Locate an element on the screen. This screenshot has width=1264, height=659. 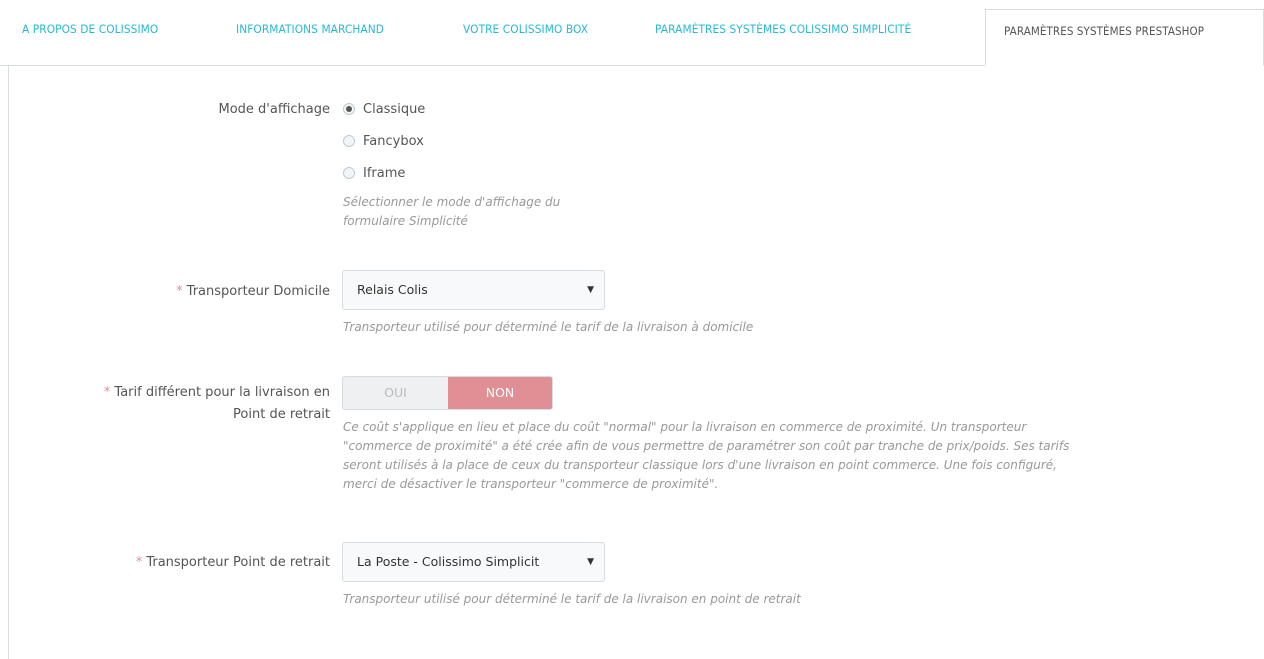
pickup-rate-switch: OUI NON is located at coordinates (447, 393).